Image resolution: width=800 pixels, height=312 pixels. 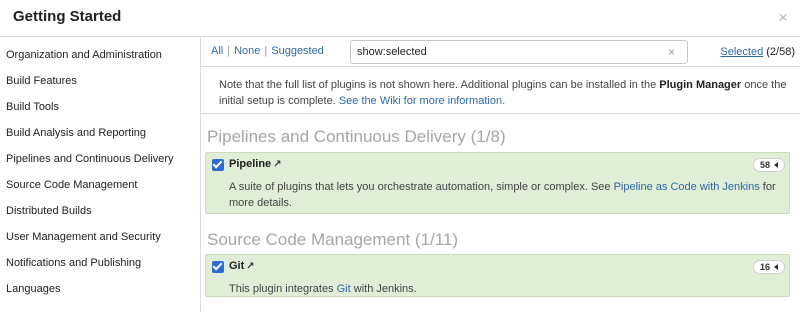 What do you see at coordinates (687, 187) in the screenshot?
I see `pipeline-as-code-link: Pipeline as Code with Jenkins` at bounding box center [687, 187].